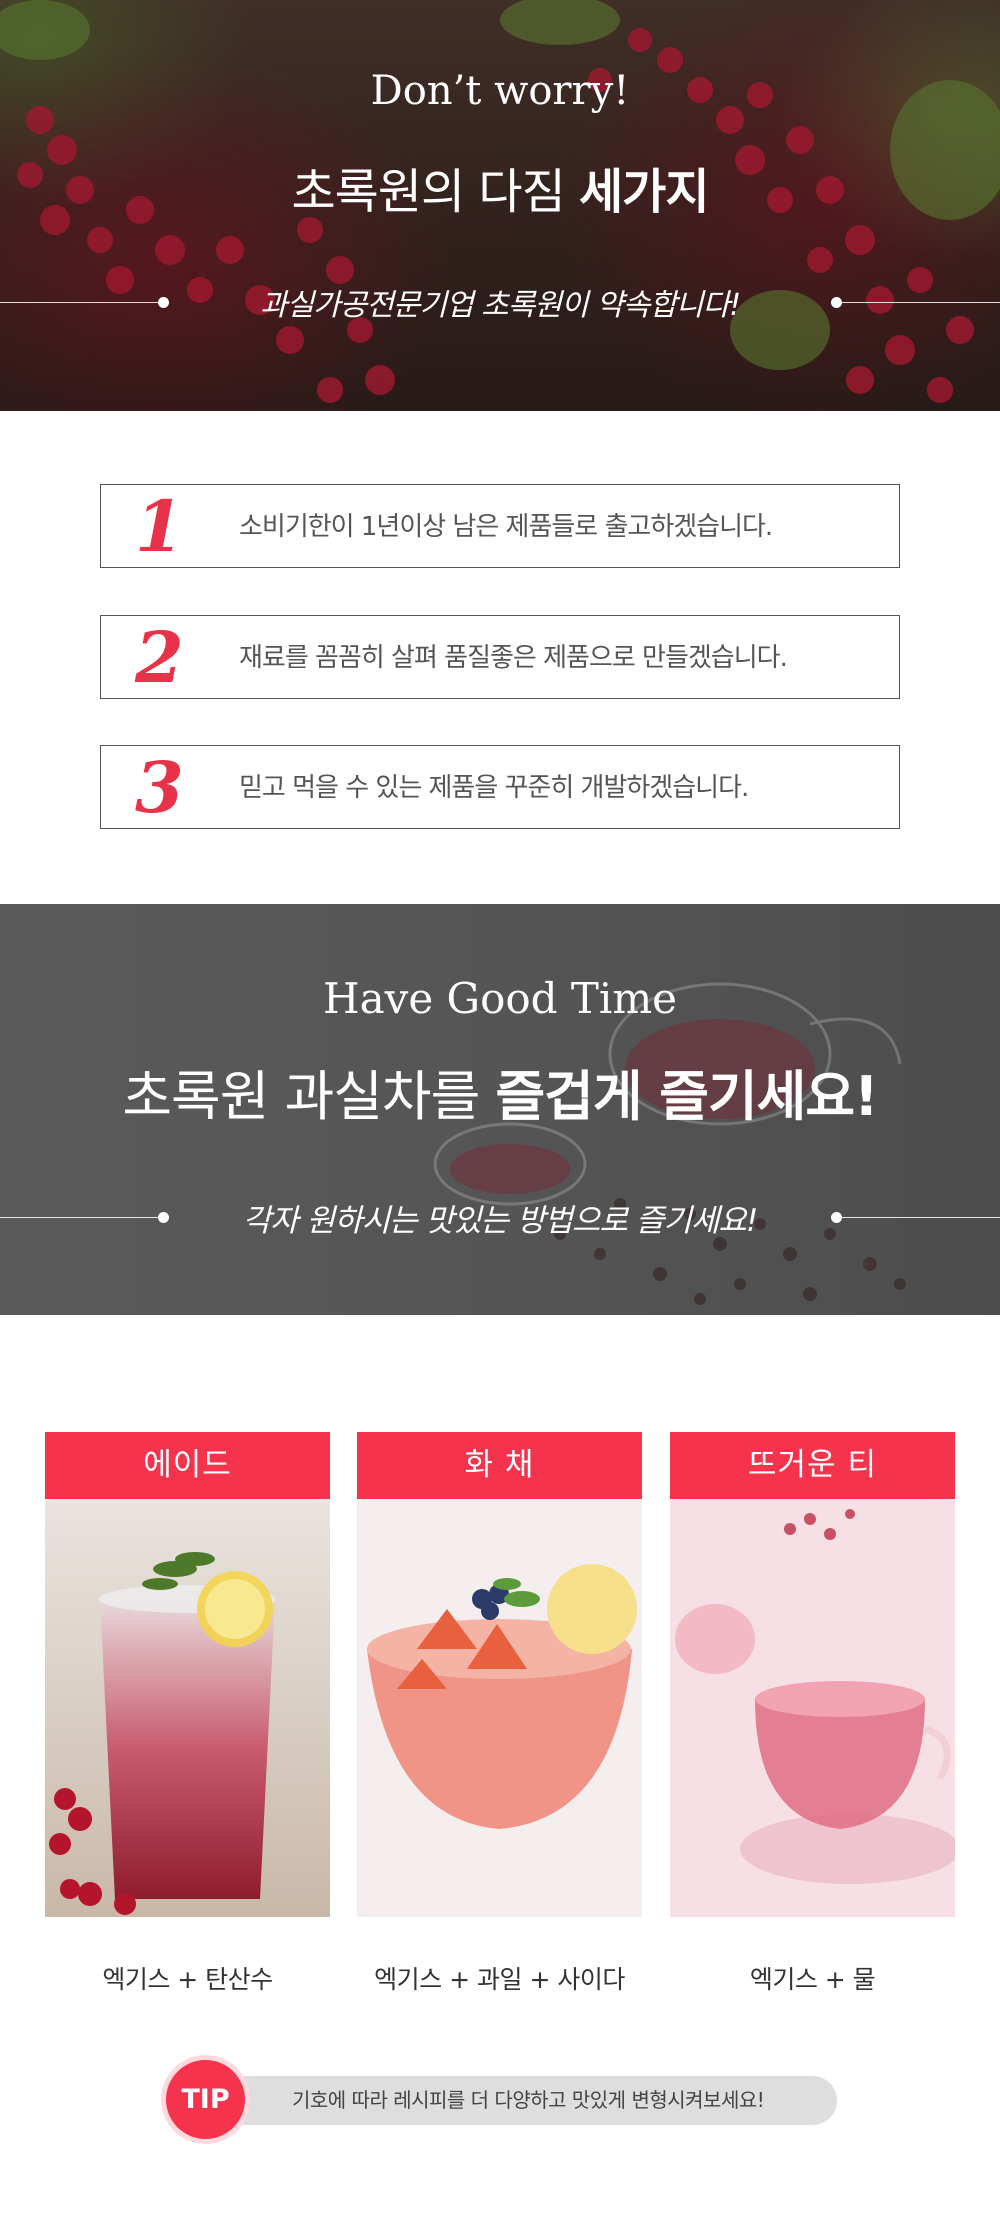  Describe the element at coordinates (494, 788) in the screenshot. I see `promise-text: 믿고 먹을 수 있는 제품을 꾸준히 개발하겠습니다.` at that location.